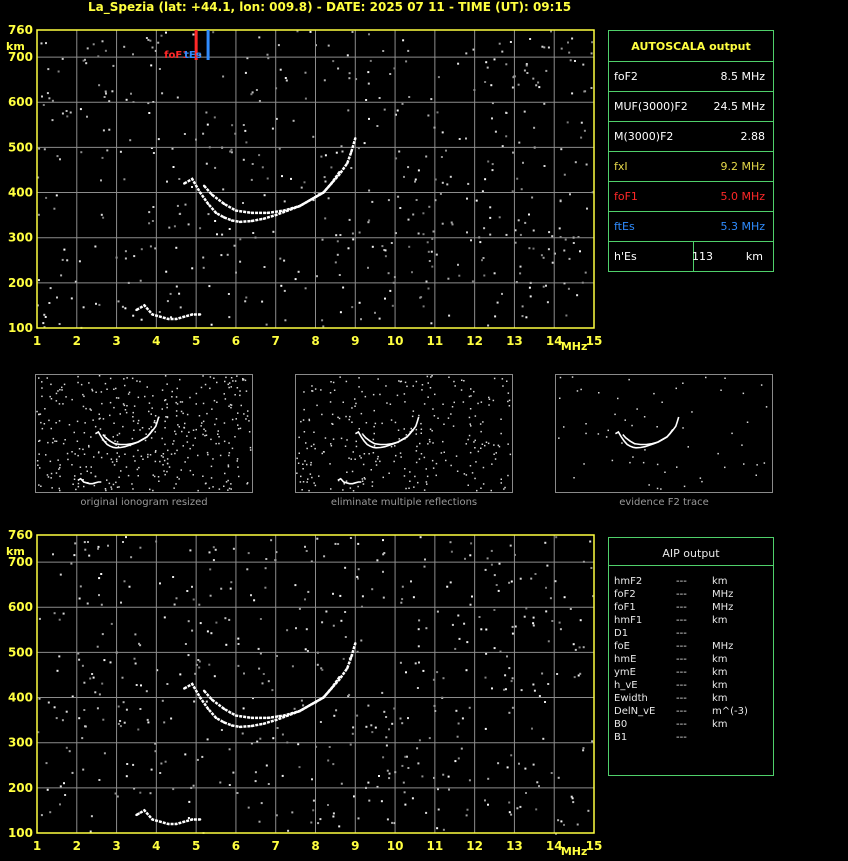 This screenshot has height=861, width=848. I want to click on x-tick-label: 1, so click(37, 341).